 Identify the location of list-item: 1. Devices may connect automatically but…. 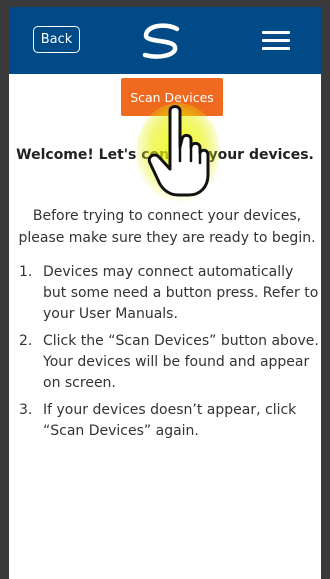
(169, 293).